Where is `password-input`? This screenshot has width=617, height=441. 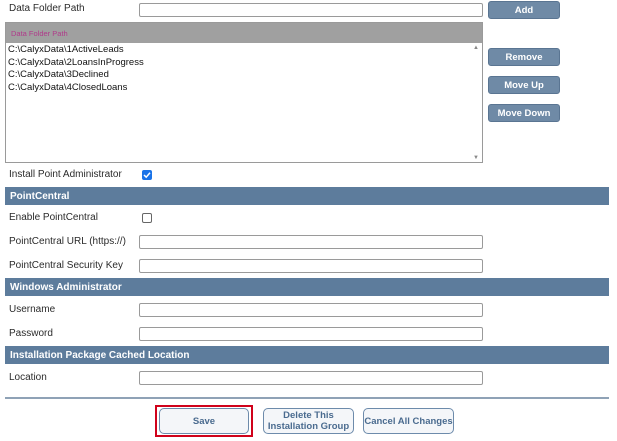
password-input is located at coordinates (311, 334).